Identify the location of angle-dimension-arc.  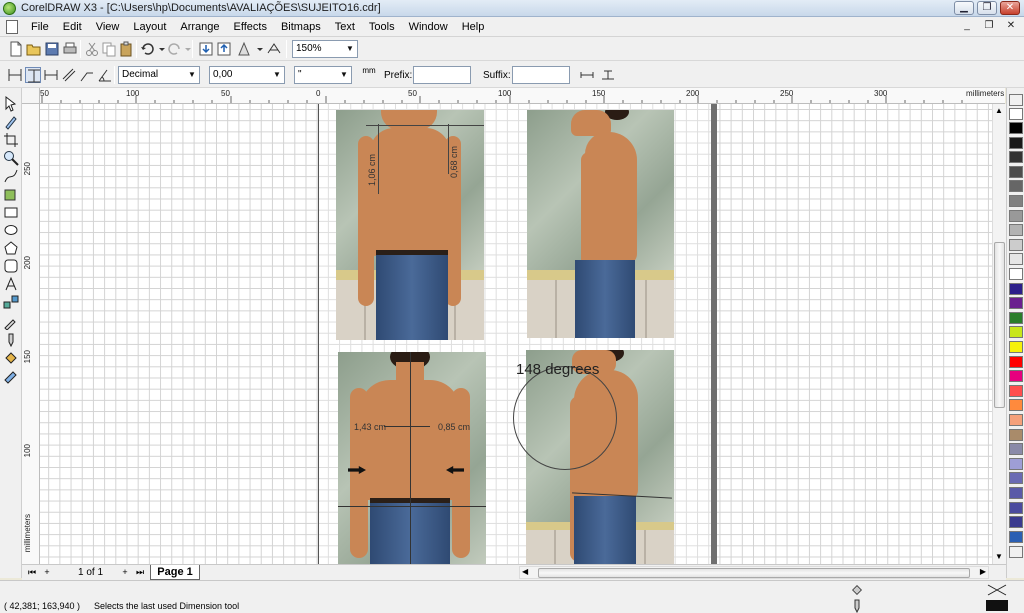
(565, 418).